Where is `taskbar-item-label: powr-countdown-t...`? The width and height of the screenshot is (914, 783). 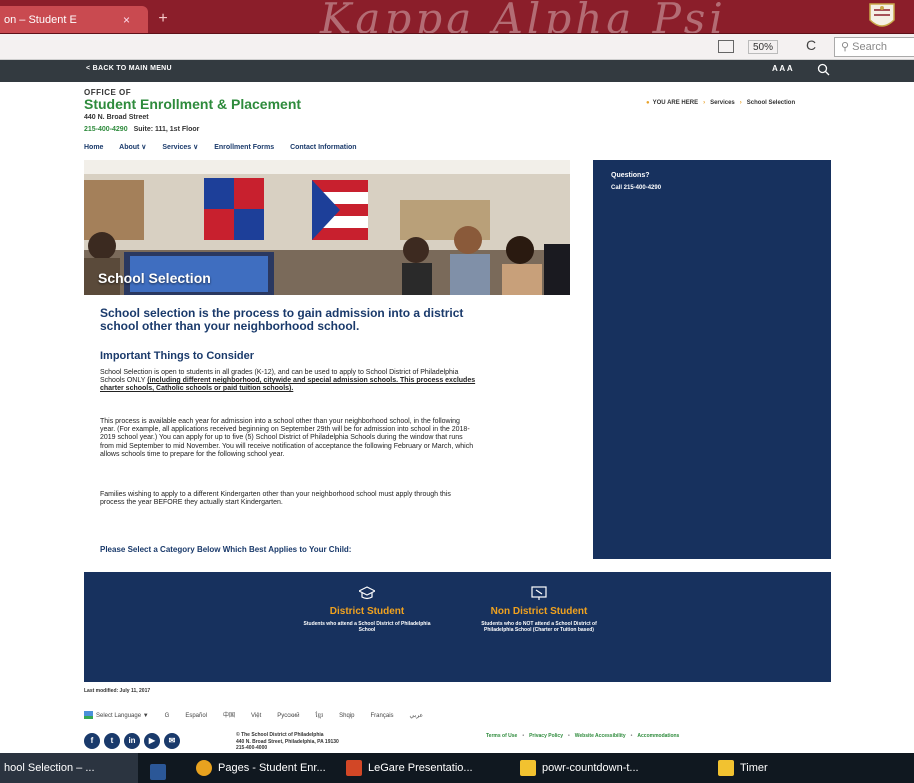
taskbar-item-label: powr-countdown-t... is located at coordinates (590, 768).